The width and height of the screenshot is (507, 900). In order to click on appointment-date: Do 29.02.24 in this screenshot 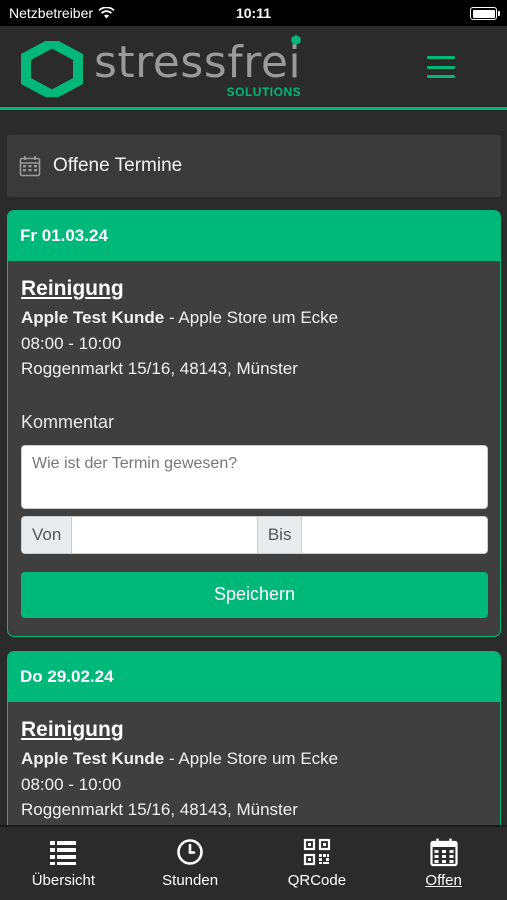, I will do `click(254, 677)`.